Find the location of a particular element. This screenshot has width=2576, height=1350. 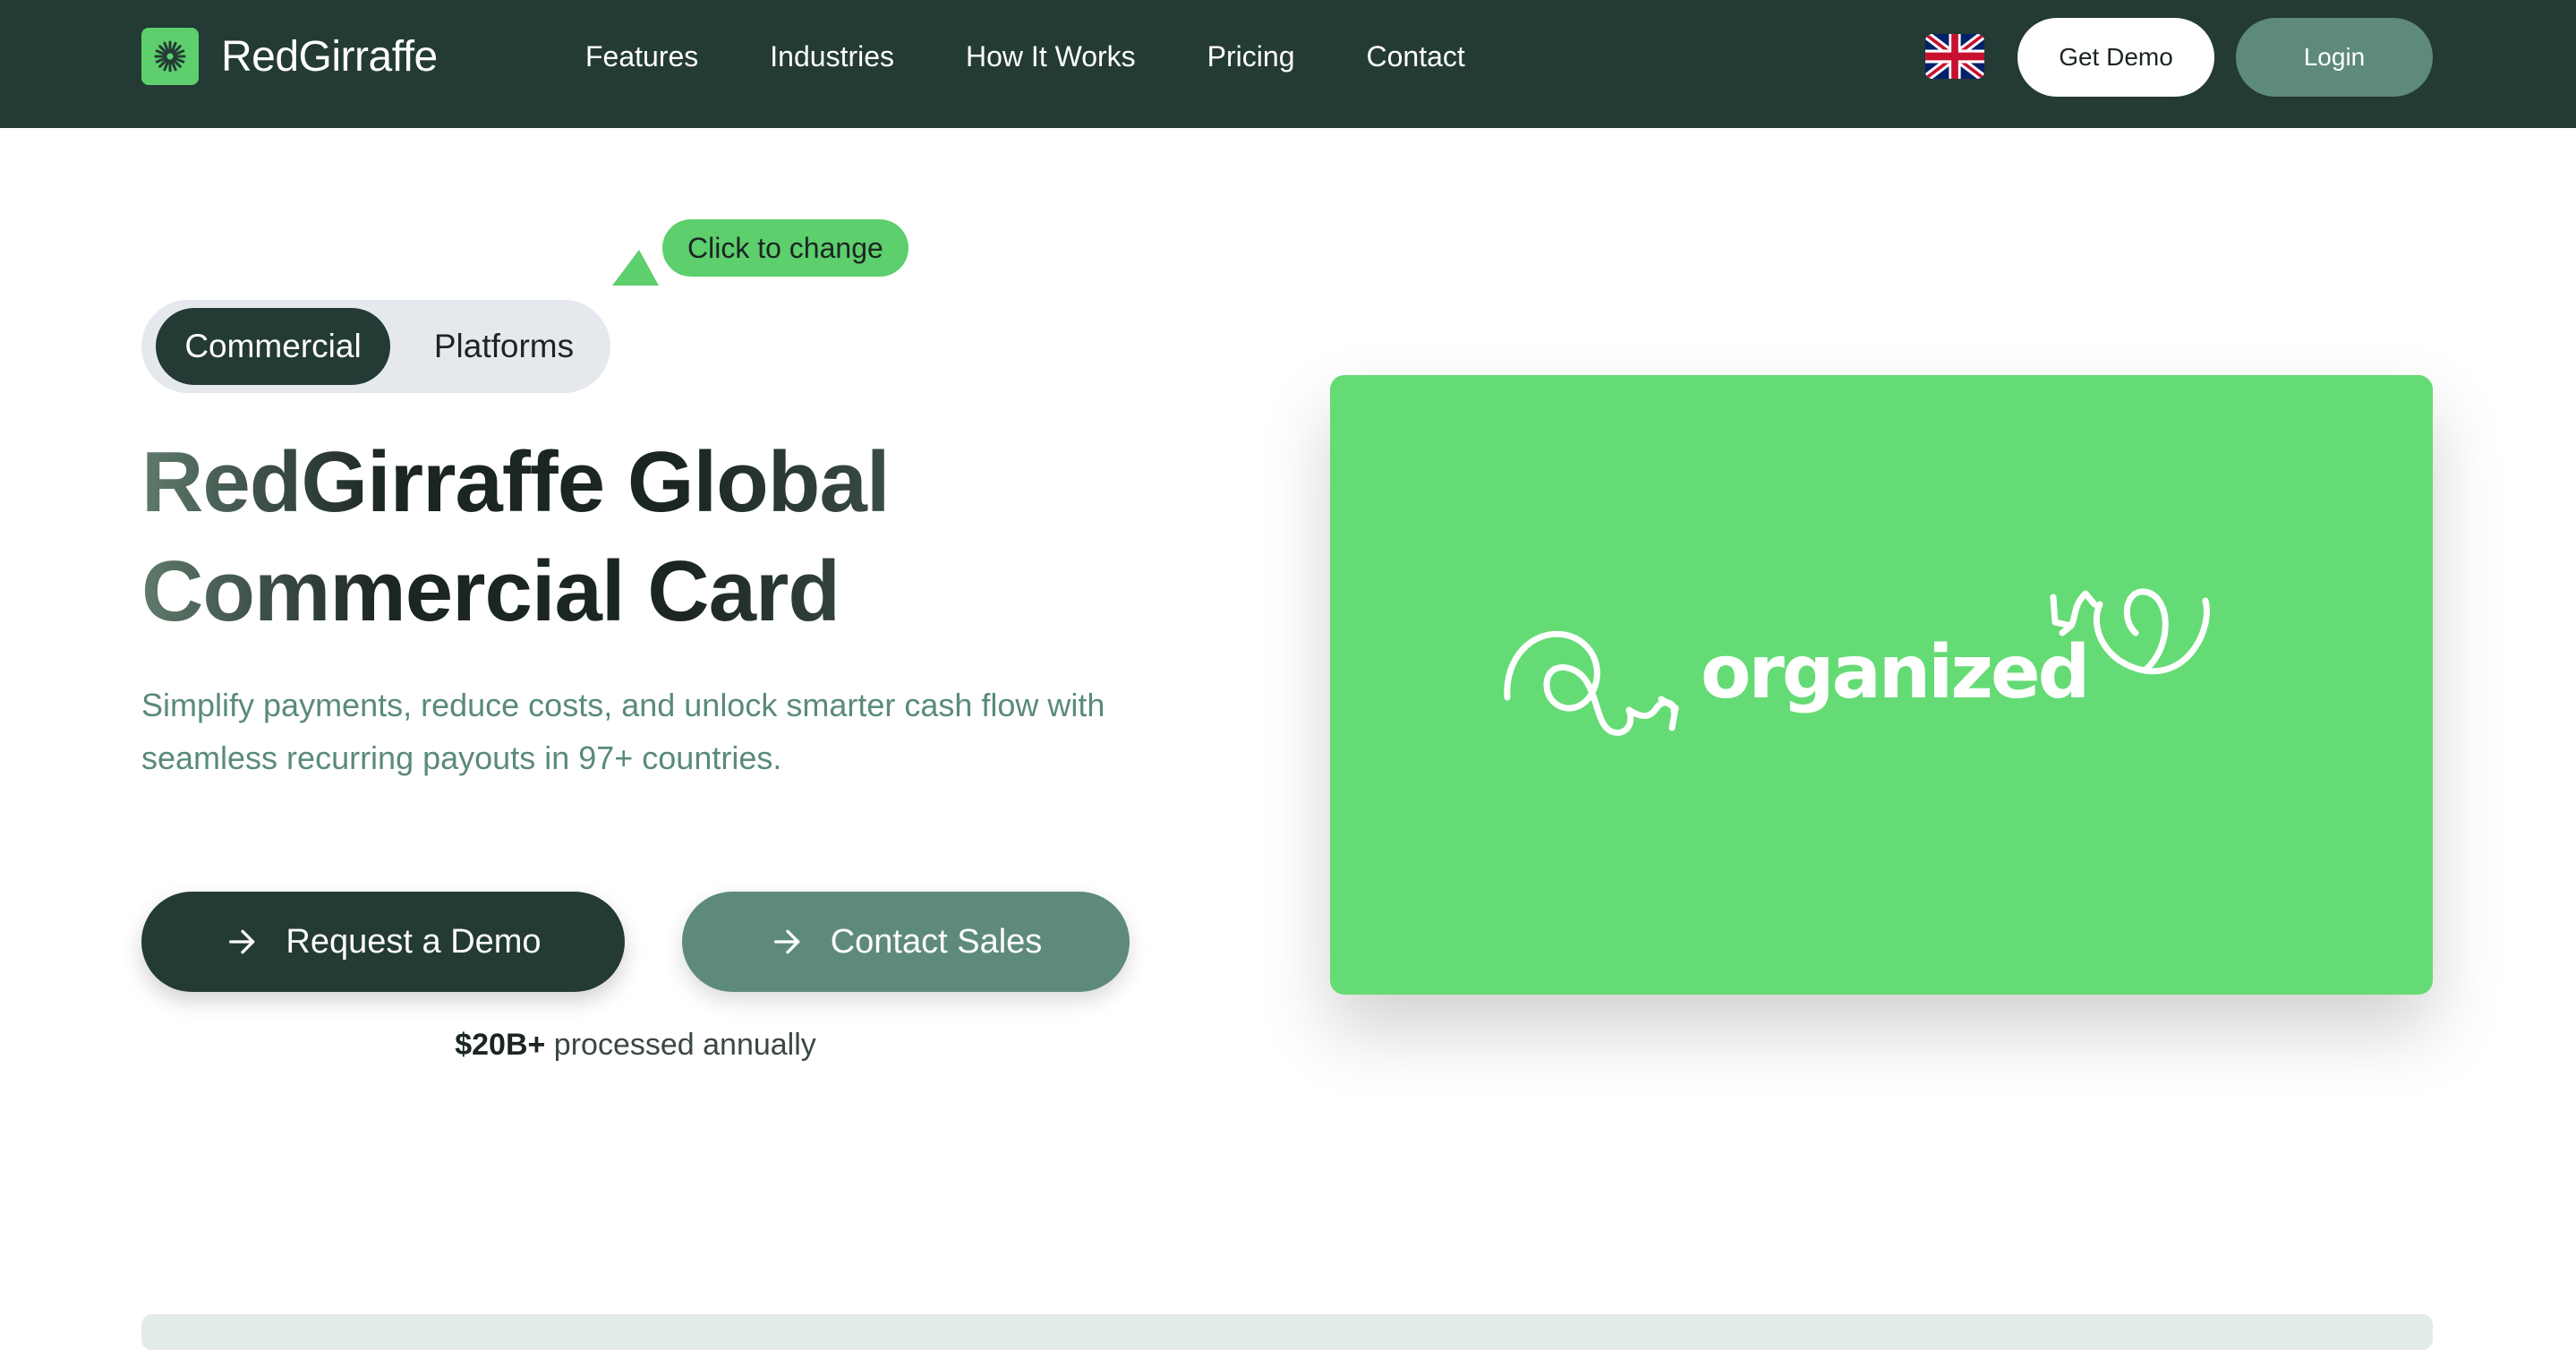

squiggle-arrow-icon is located at coordinates (1591, 683).